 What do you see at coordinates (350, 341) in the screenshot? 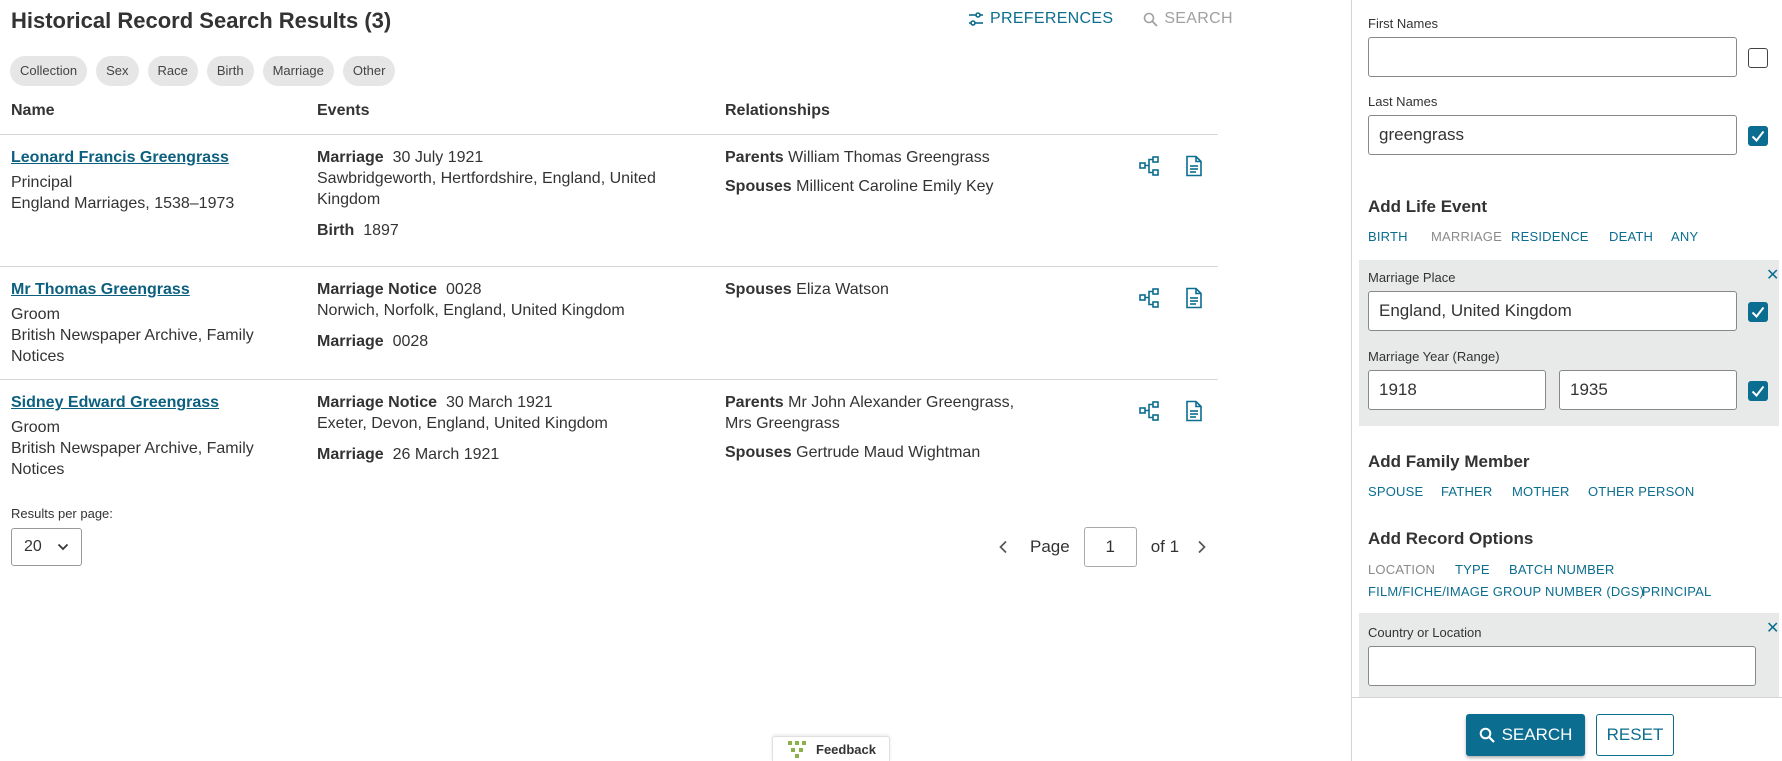
I see `event-type: Marriage` at bounding box center [350, 341].